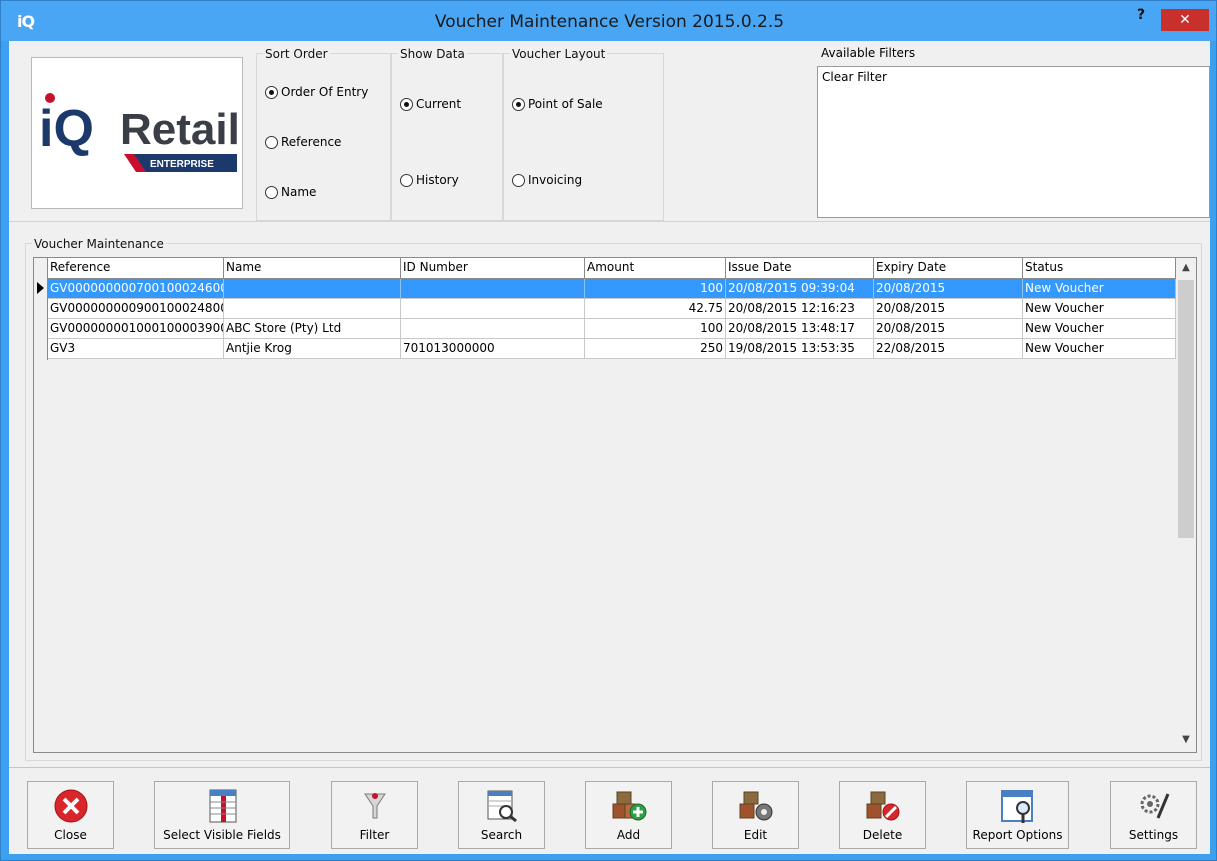 The height and width of the screenshot is (861, 1217). I want to click on logo-tagline: ENTERPRISE, so click(182, 164).